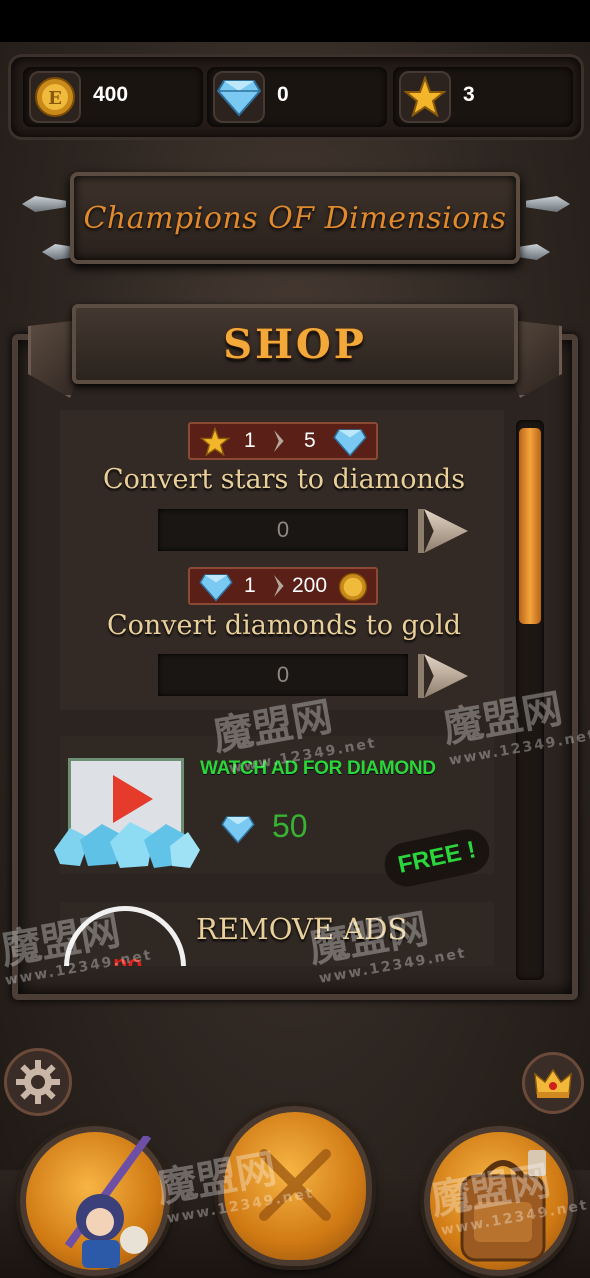 The image size is (590, 1278). I want to click on convert-diamonds-label: Convert diamonds to gold, so click(283, 625).